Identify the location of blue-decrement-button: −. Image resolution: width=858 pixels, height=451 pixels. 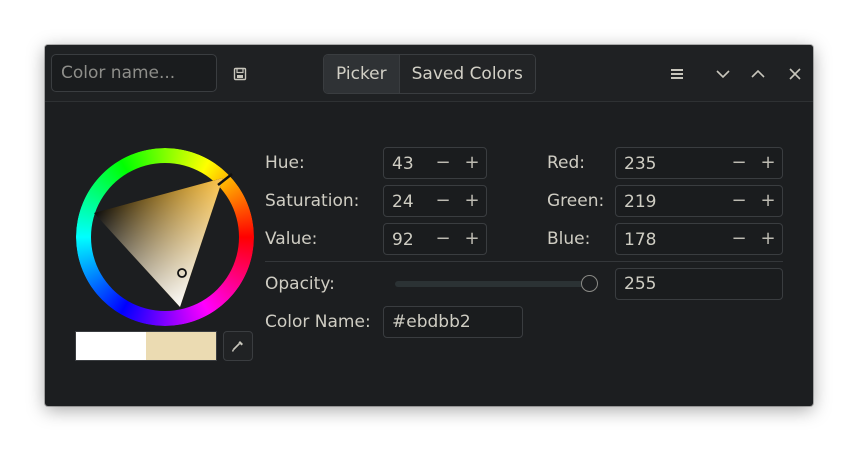
(739, 239).